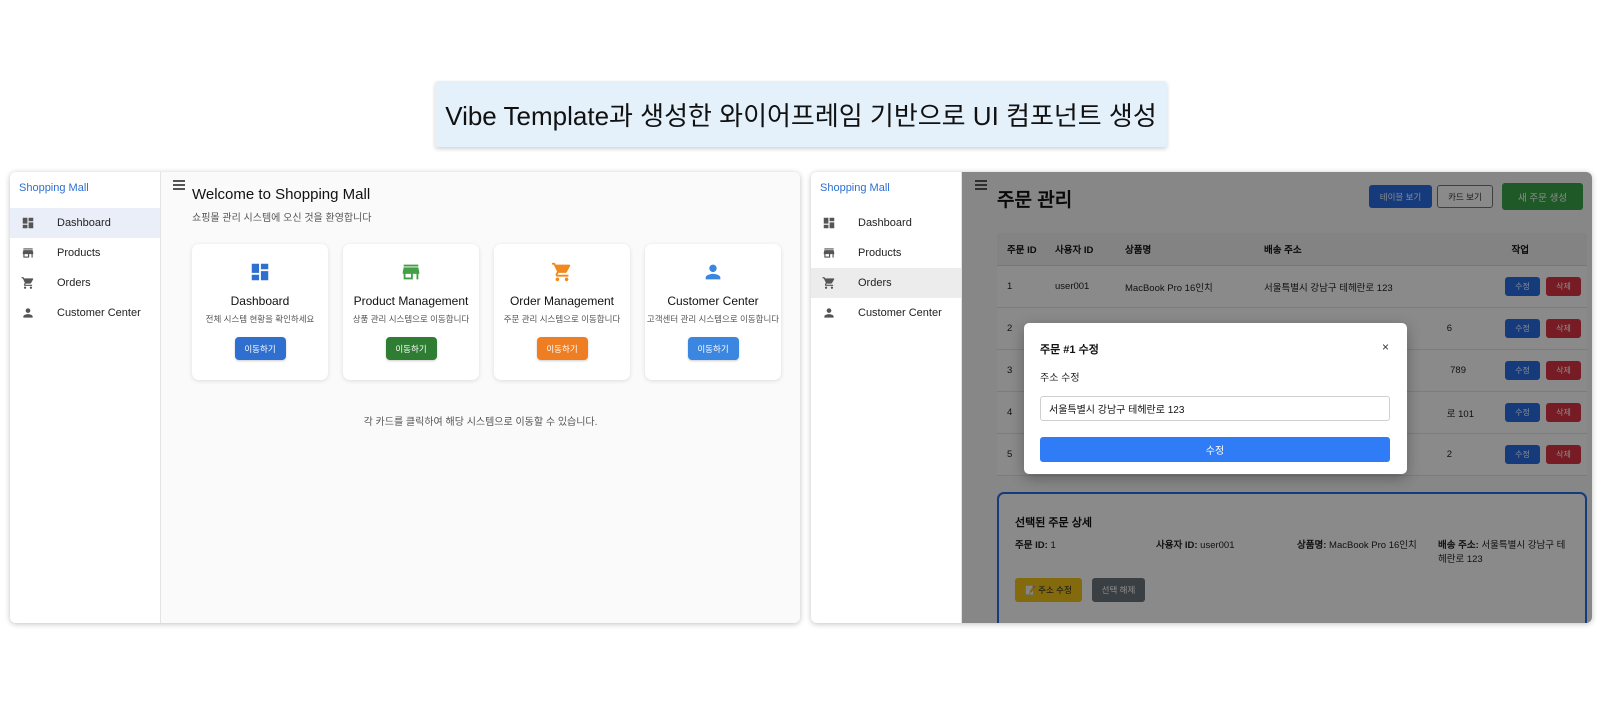 Image resolution: width=1600 pixels, height=725 pixels. I want to click on menu-icon, so click(179, 185).